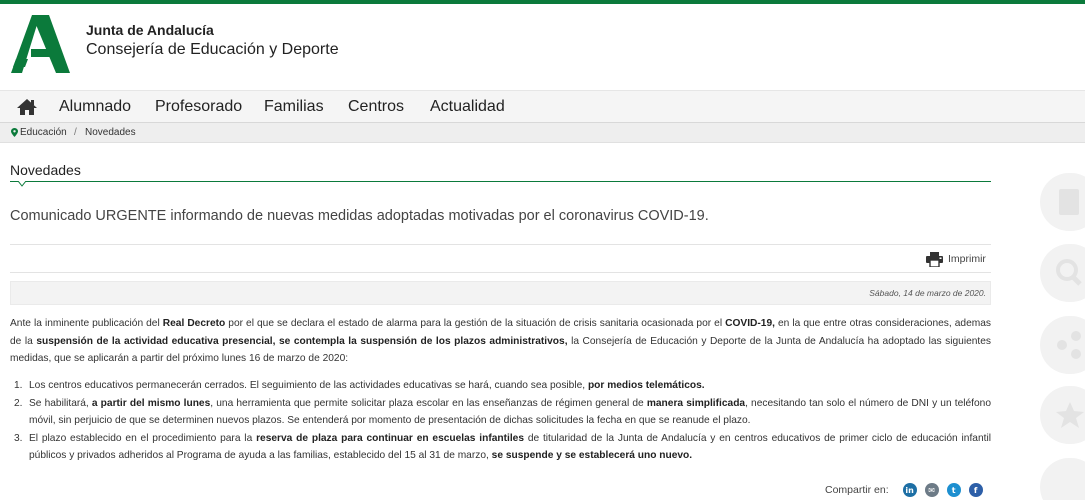  Describe the element at coordinates (542, 133) in the screenshot. I see `breadcrumb: Educación / Novedades` at that location.